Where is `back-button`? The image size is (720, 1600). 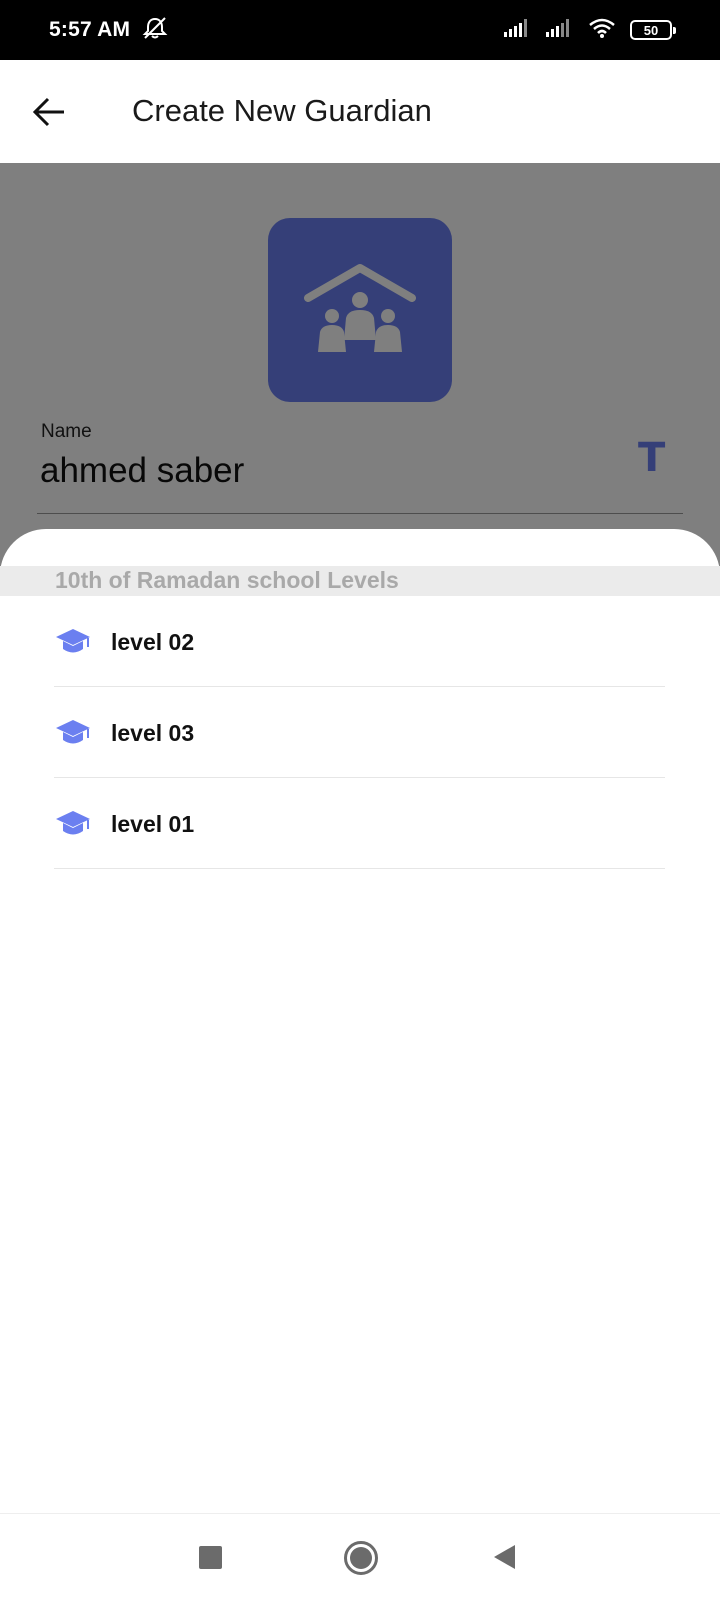 back-button is located at coordinates (50, 112).